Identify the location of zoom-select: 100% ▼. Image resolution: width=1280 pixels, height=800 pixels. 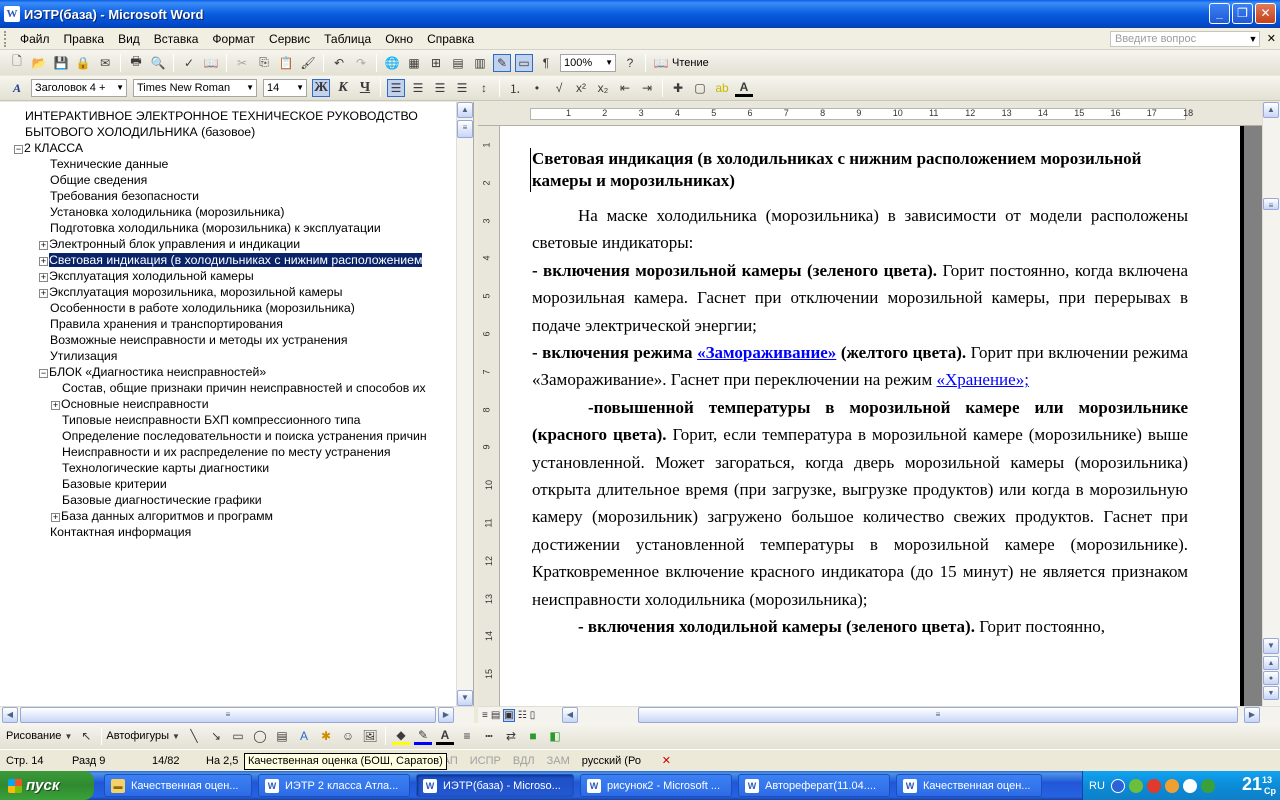
(588, 62).